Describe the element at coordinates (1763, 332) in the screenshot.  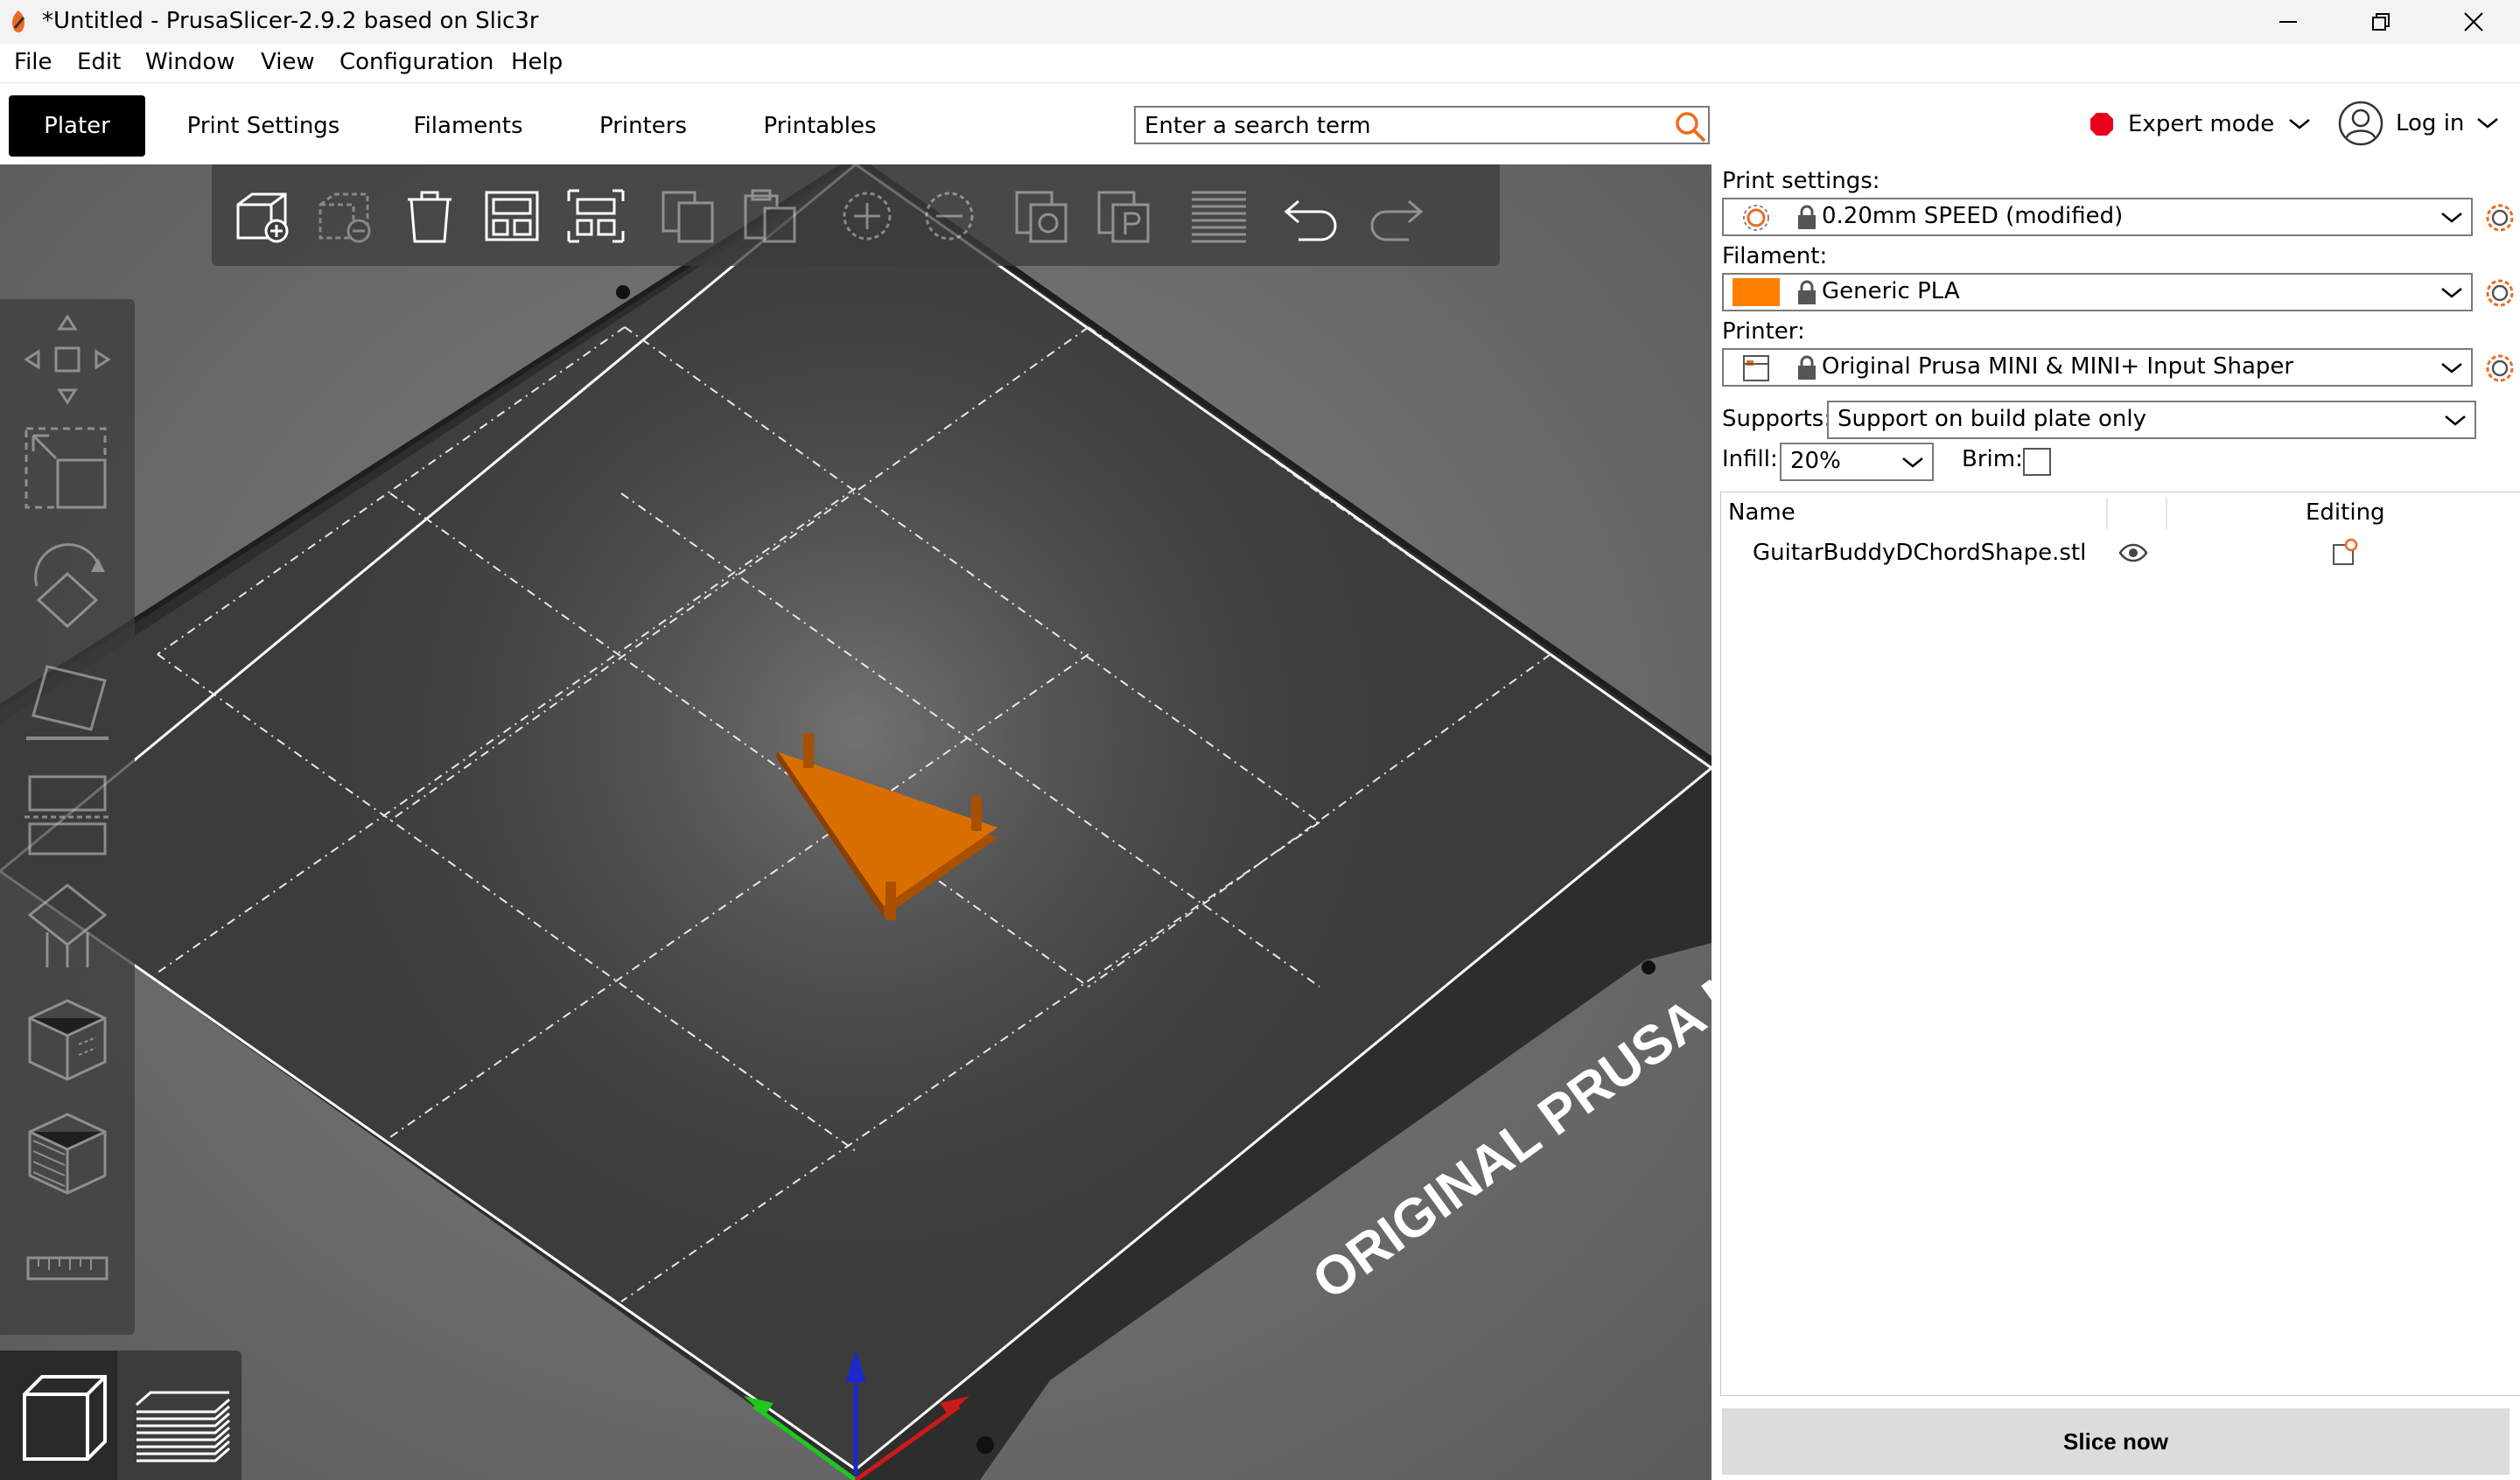
I see `printer-label: Printer:` at that location.